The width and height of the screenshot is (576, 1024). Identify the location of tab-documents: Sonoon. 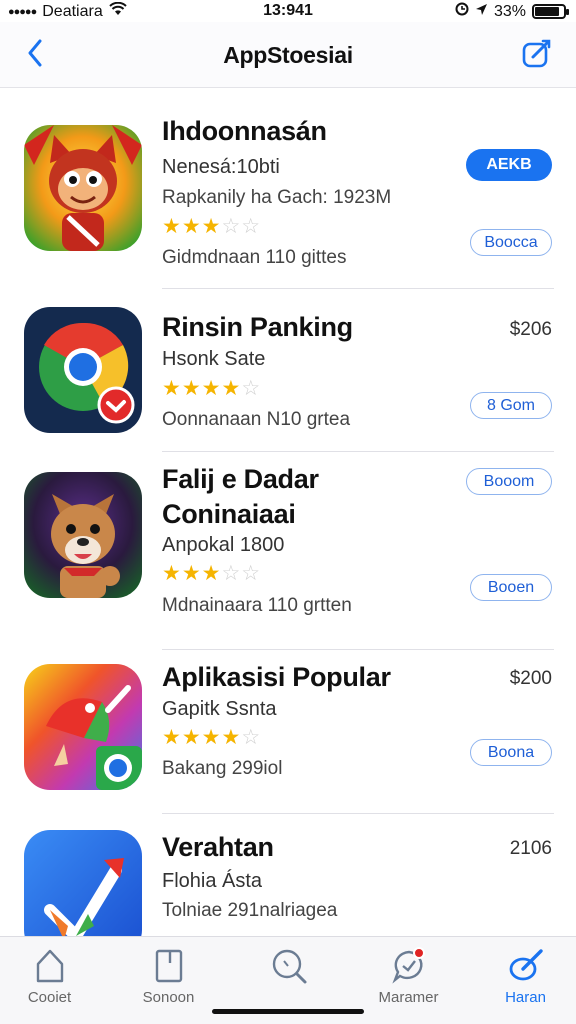
(168, 975).